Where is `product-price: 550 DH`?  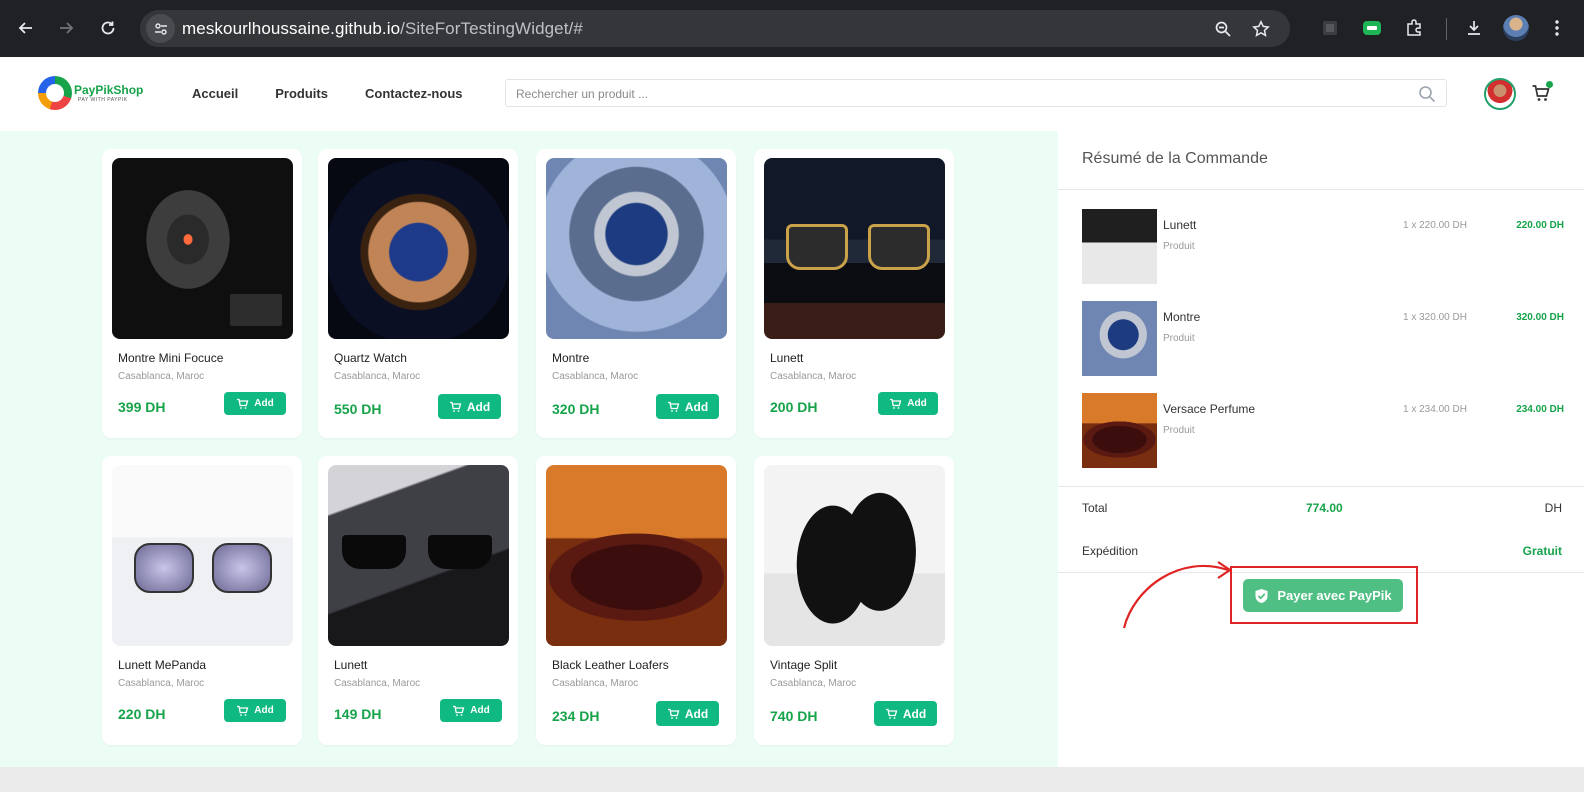 product-price: 550 DH is located at coordinates (358, 409).